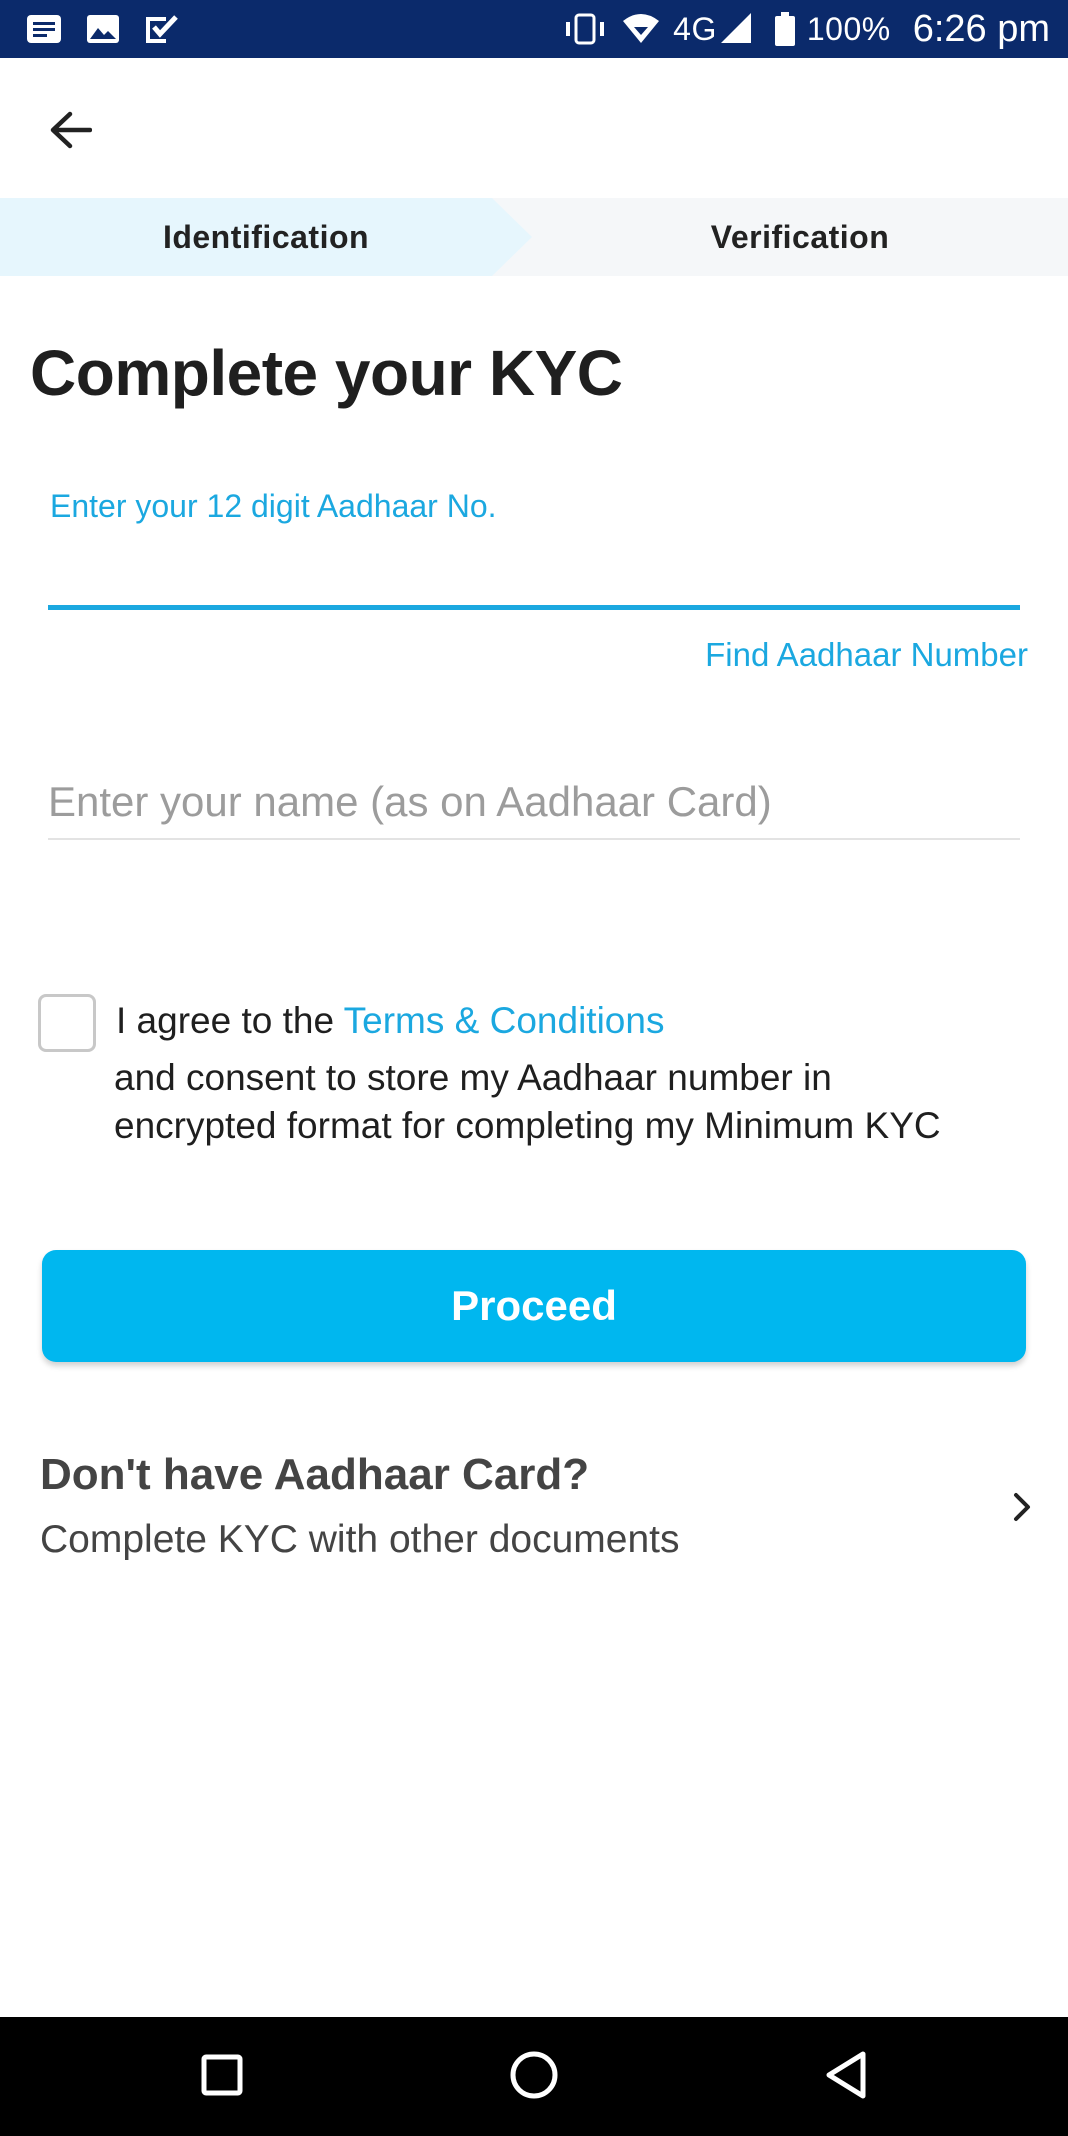  What do you see at coordinates (981, 28) in the screenshot?
I see `clock: 6:26 pm` at bounding box center [981, 28].